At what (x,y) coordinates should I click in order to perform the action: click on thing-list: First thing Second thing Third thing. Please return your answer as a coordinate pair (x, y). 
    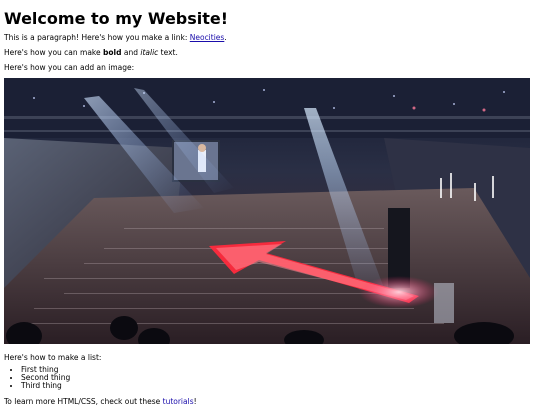
    Looking at the image, I should click on (37, 378).